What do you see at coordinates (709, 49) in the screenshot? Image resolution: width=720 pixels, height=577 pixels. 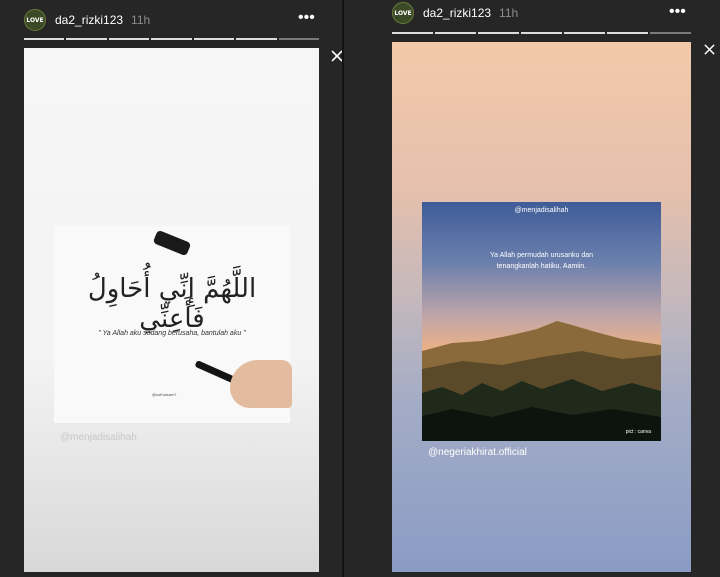 I see `close-icon` at bounding box center [709, 49].